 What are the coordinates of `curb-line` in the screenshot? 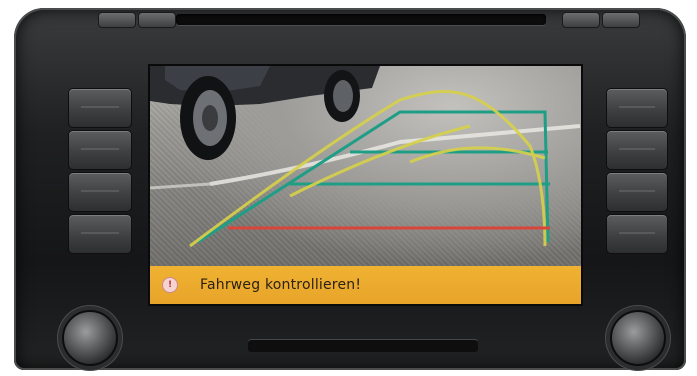 It's located at (395, 155).